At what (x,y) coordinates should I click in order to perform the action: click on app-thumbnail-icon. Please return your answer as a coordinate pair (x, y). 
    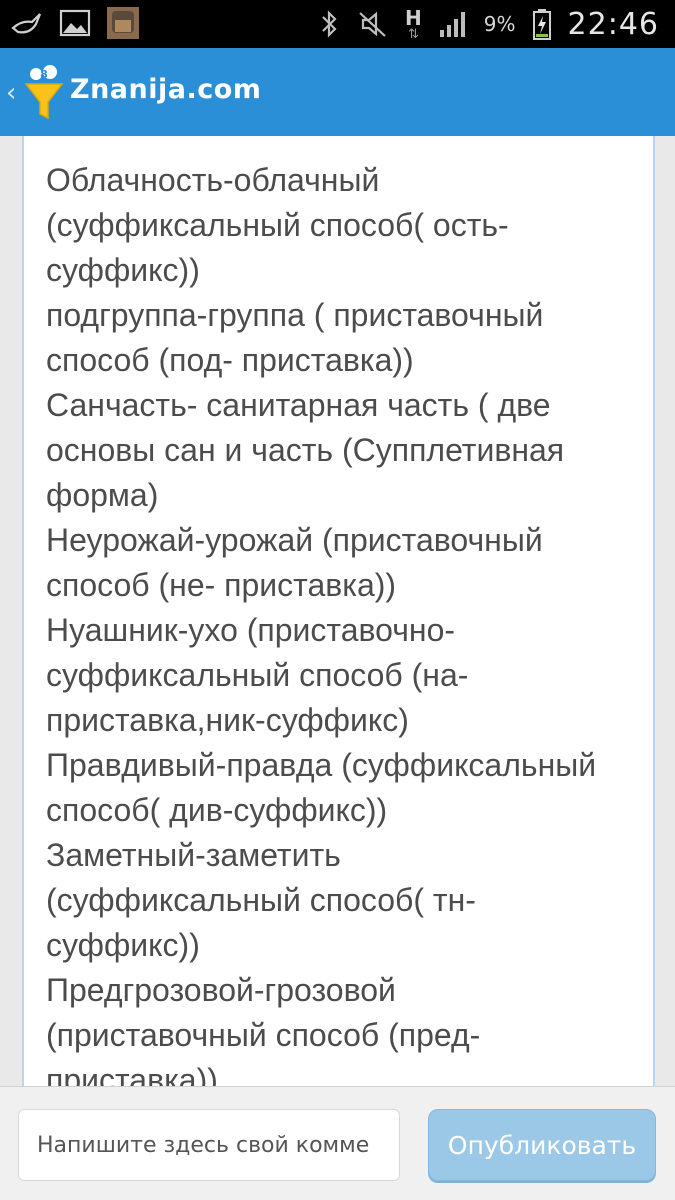
    Looking at the image, I should click on (123, 23).